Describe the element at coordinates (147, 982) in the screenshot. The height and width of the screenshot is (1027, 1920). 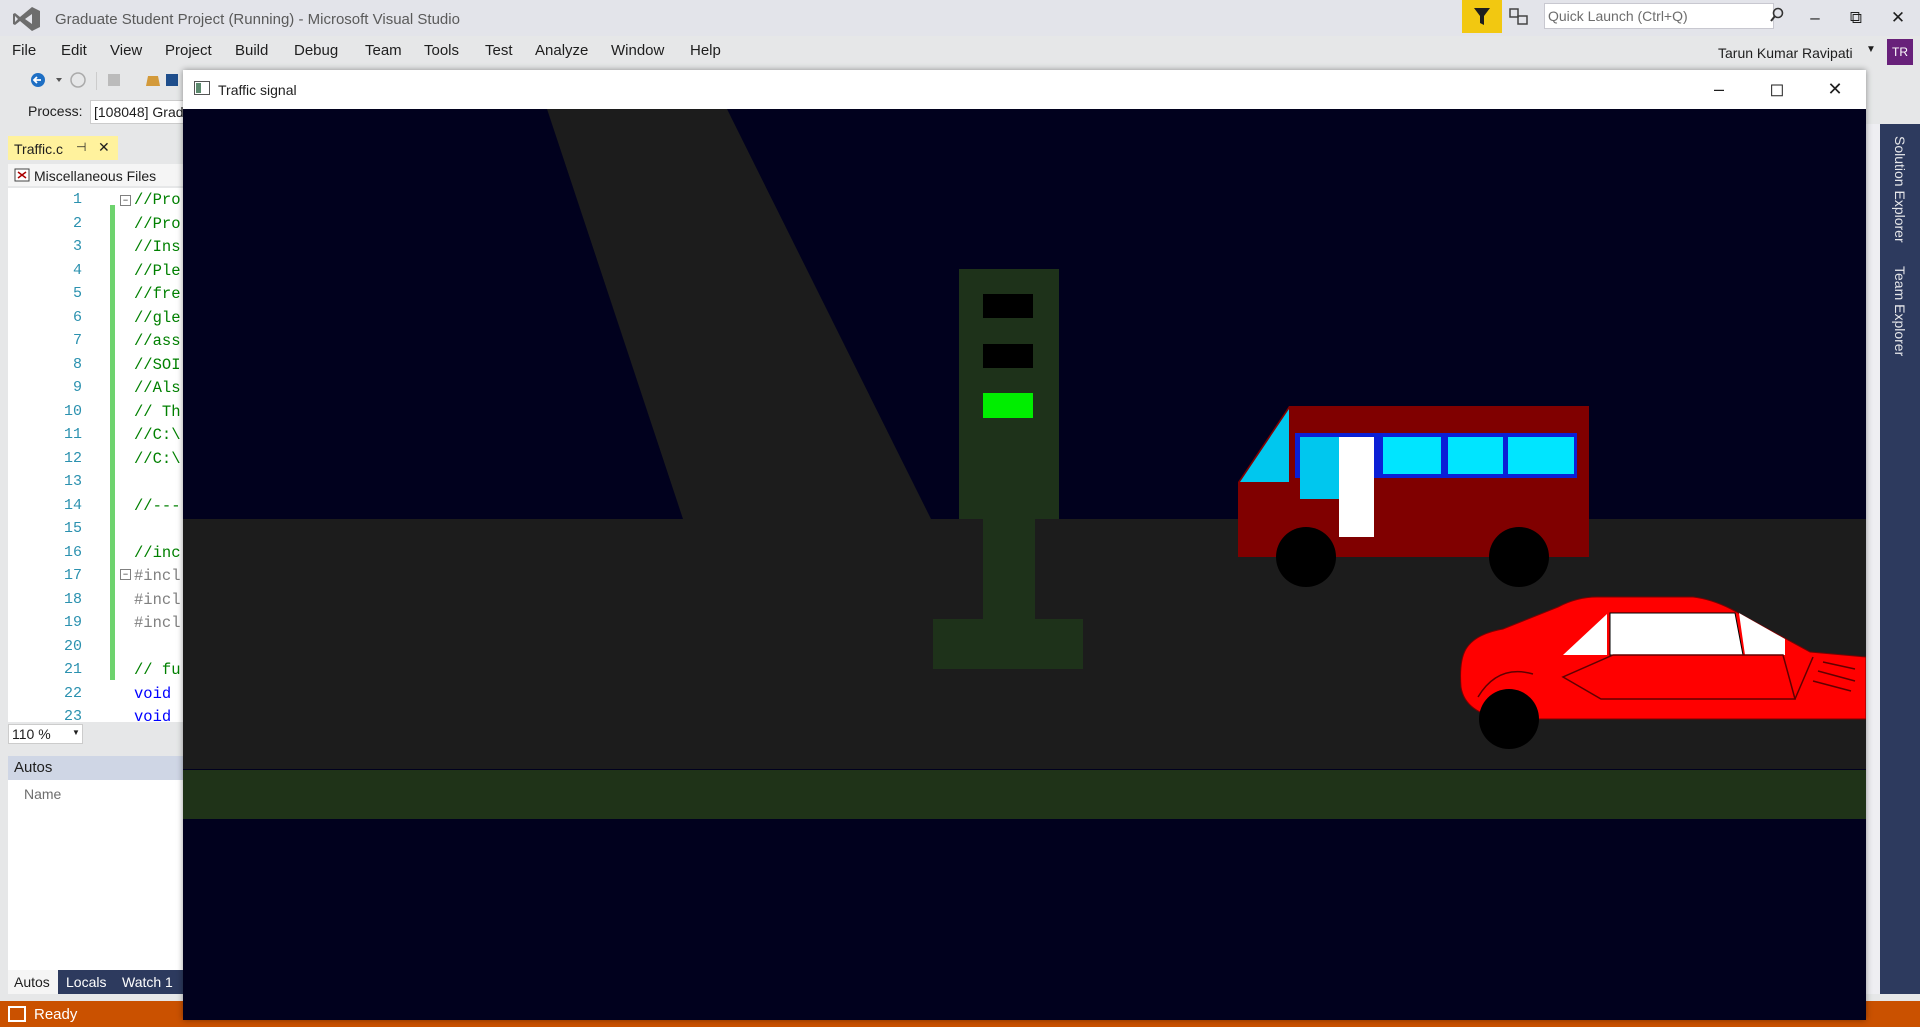
I see `tab-watch-1: Watch 1` at that location.